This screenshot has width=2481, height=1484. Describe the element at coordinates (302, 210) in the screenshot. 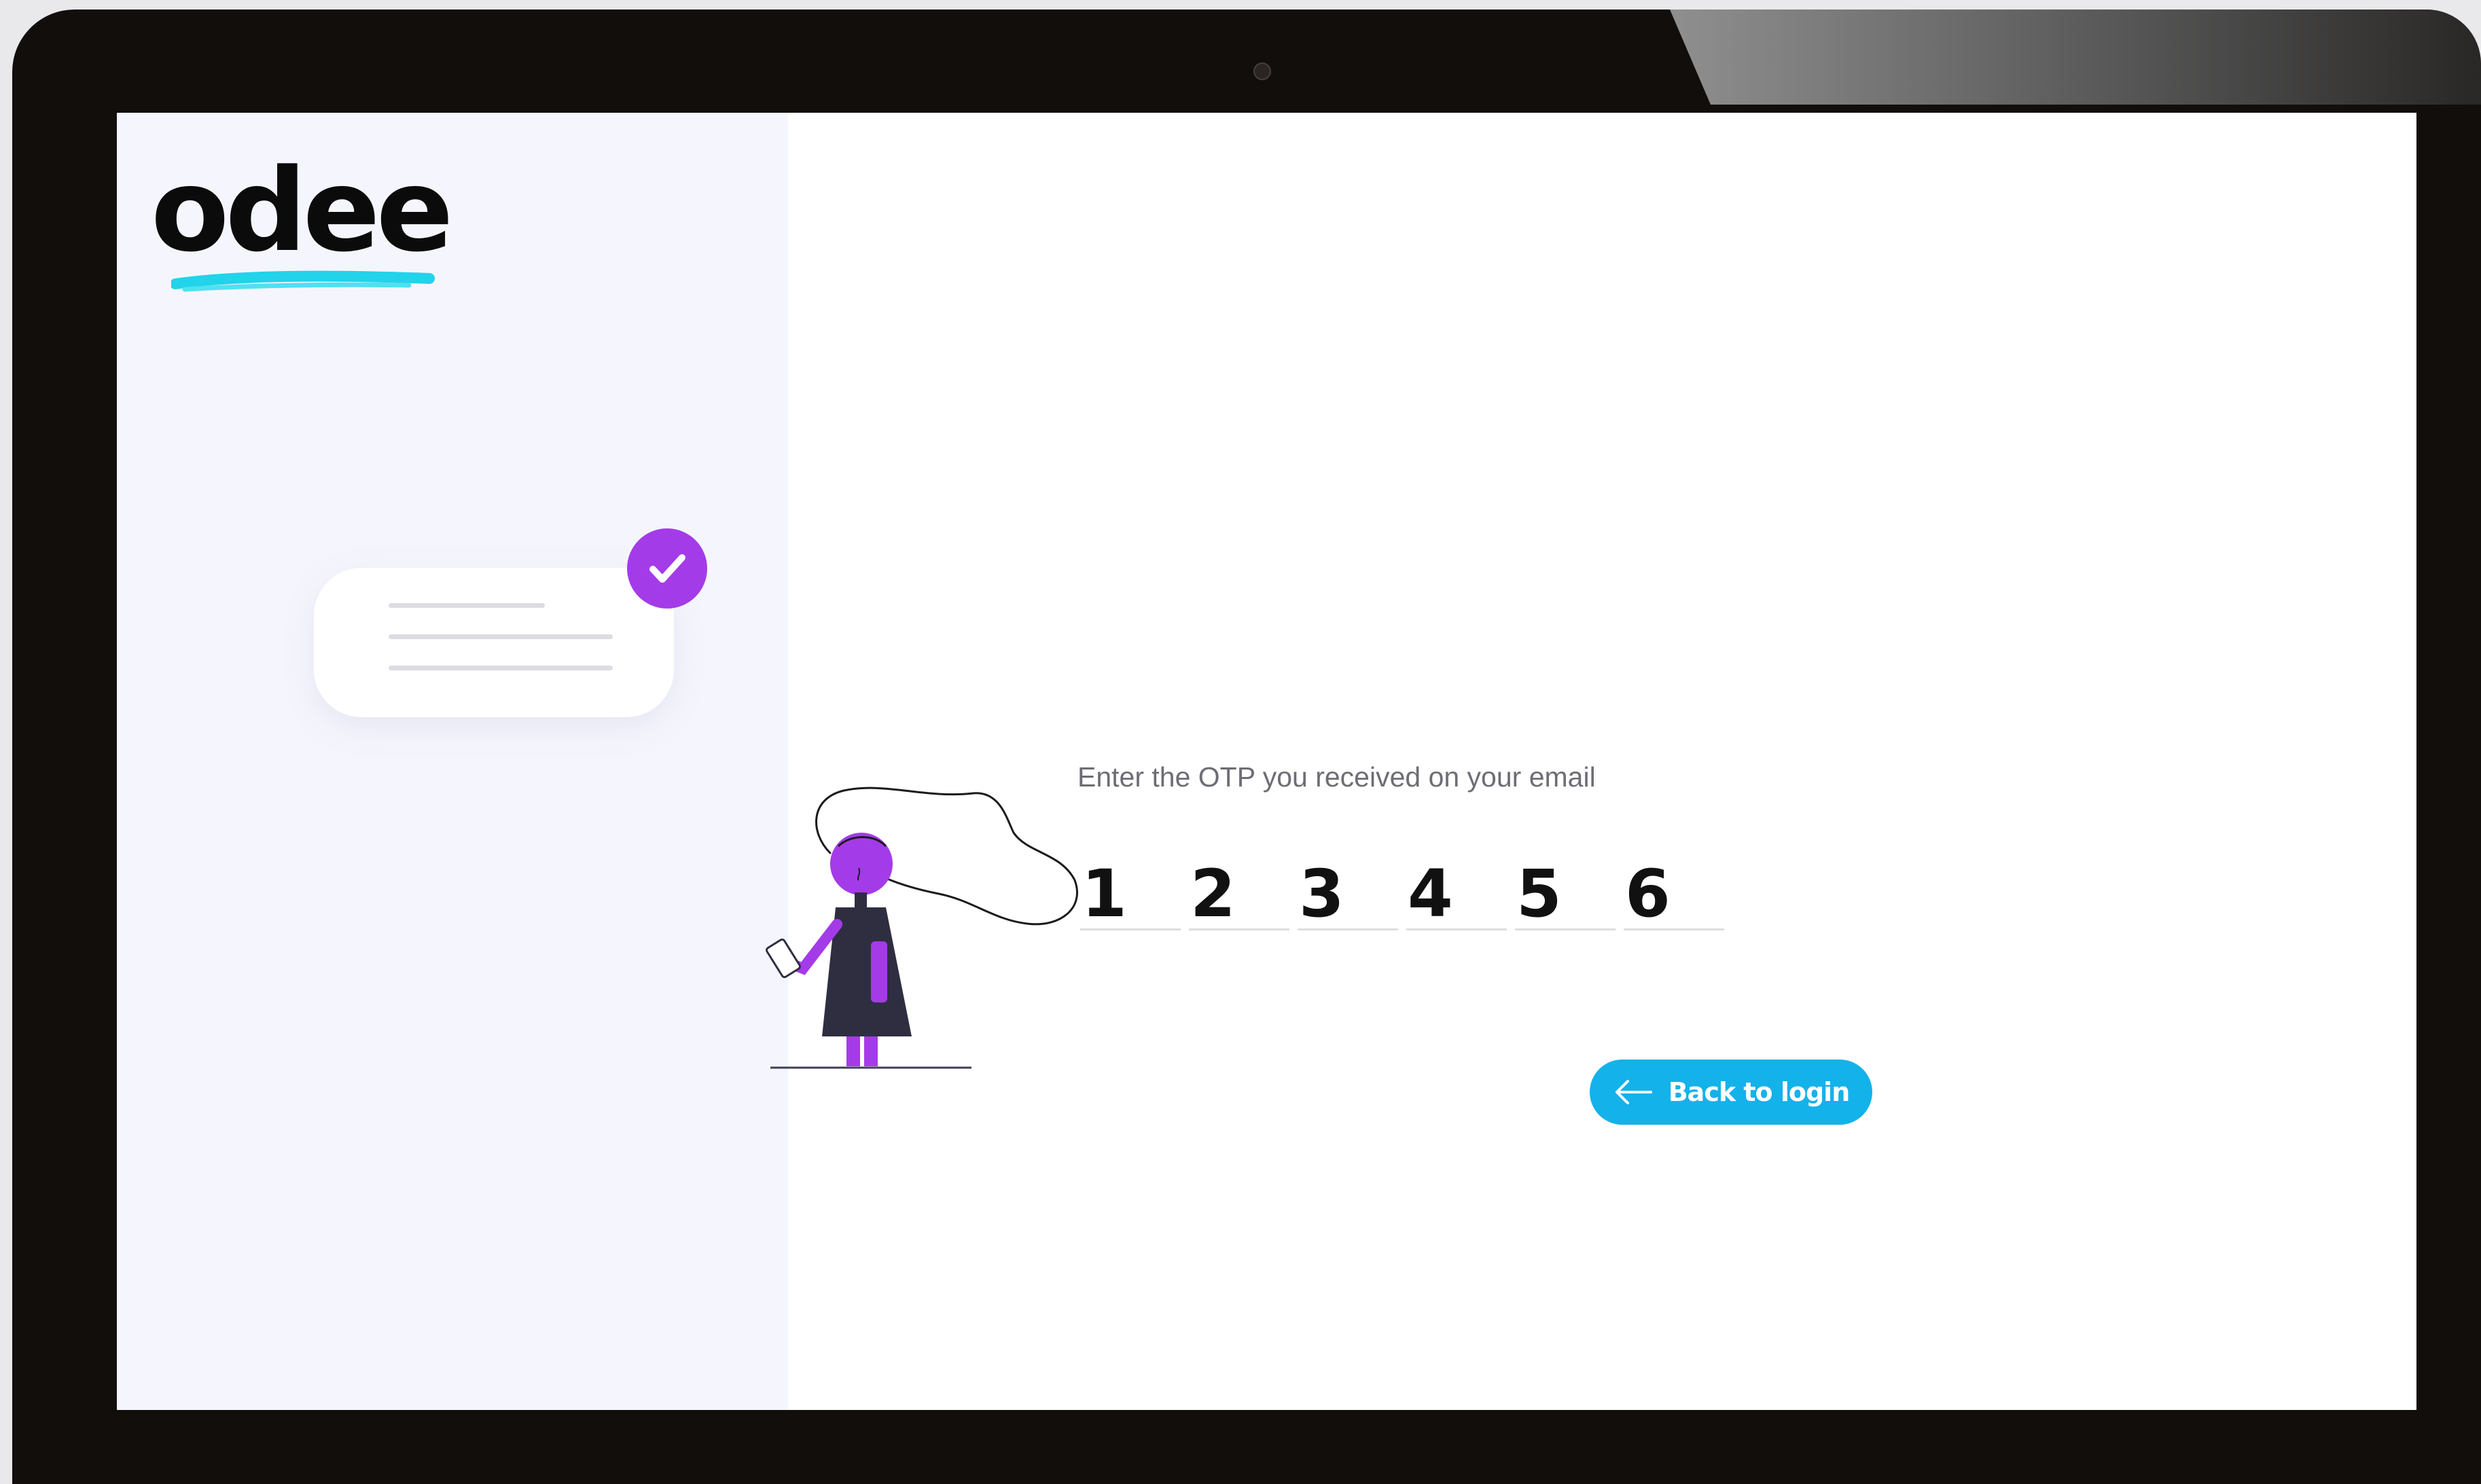

I see `logo-text: odee` at that location.